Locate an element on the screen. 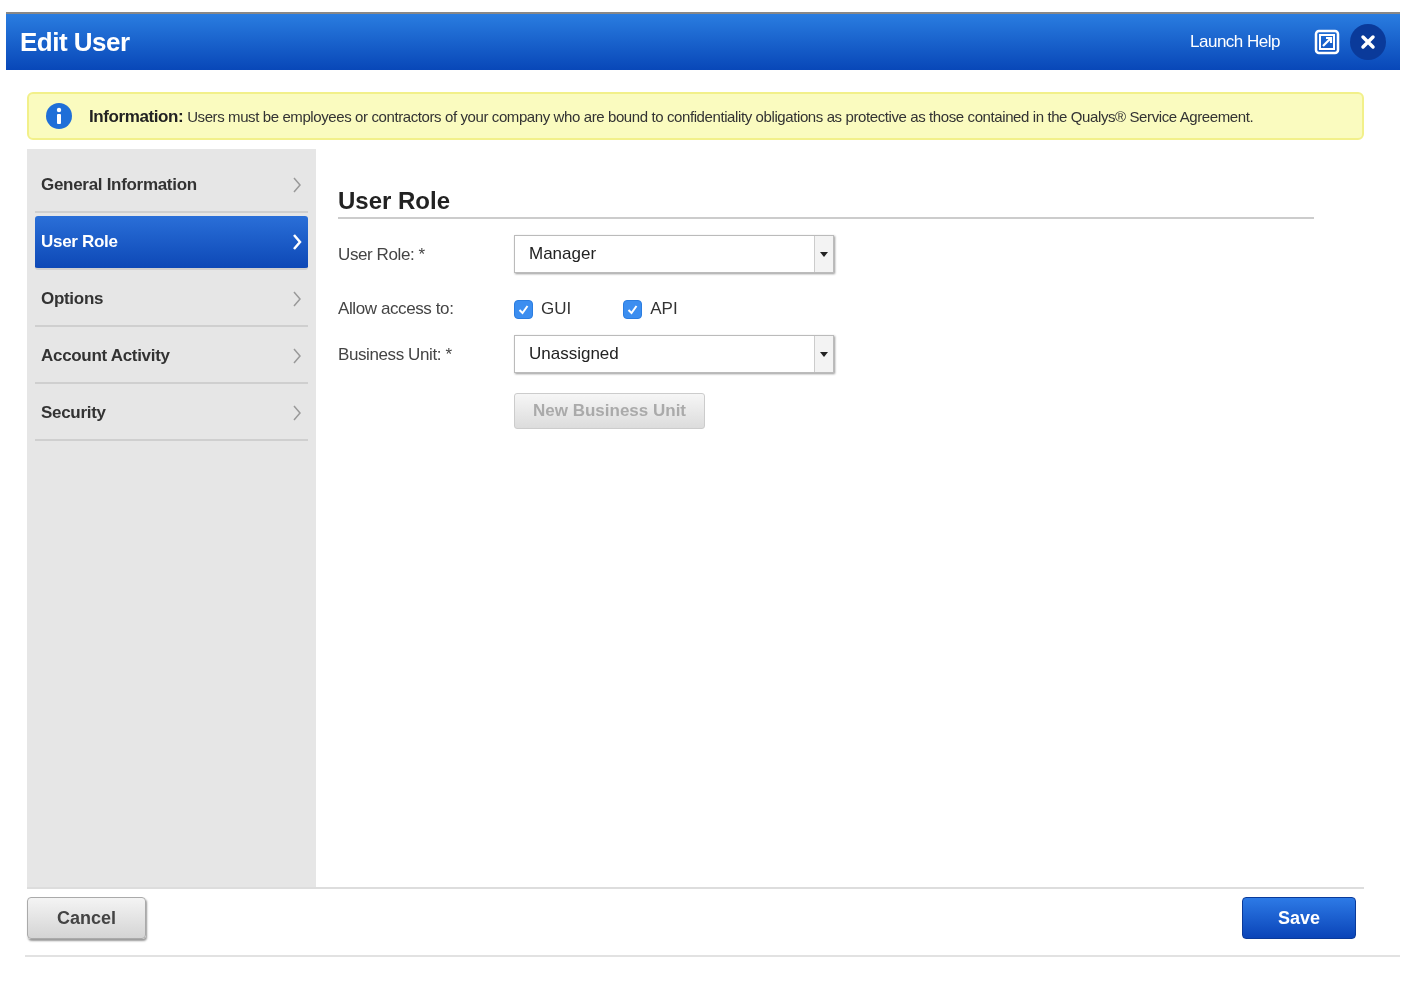 The image size is (1404, 985). info-icon is located at coordinates (59, 116).